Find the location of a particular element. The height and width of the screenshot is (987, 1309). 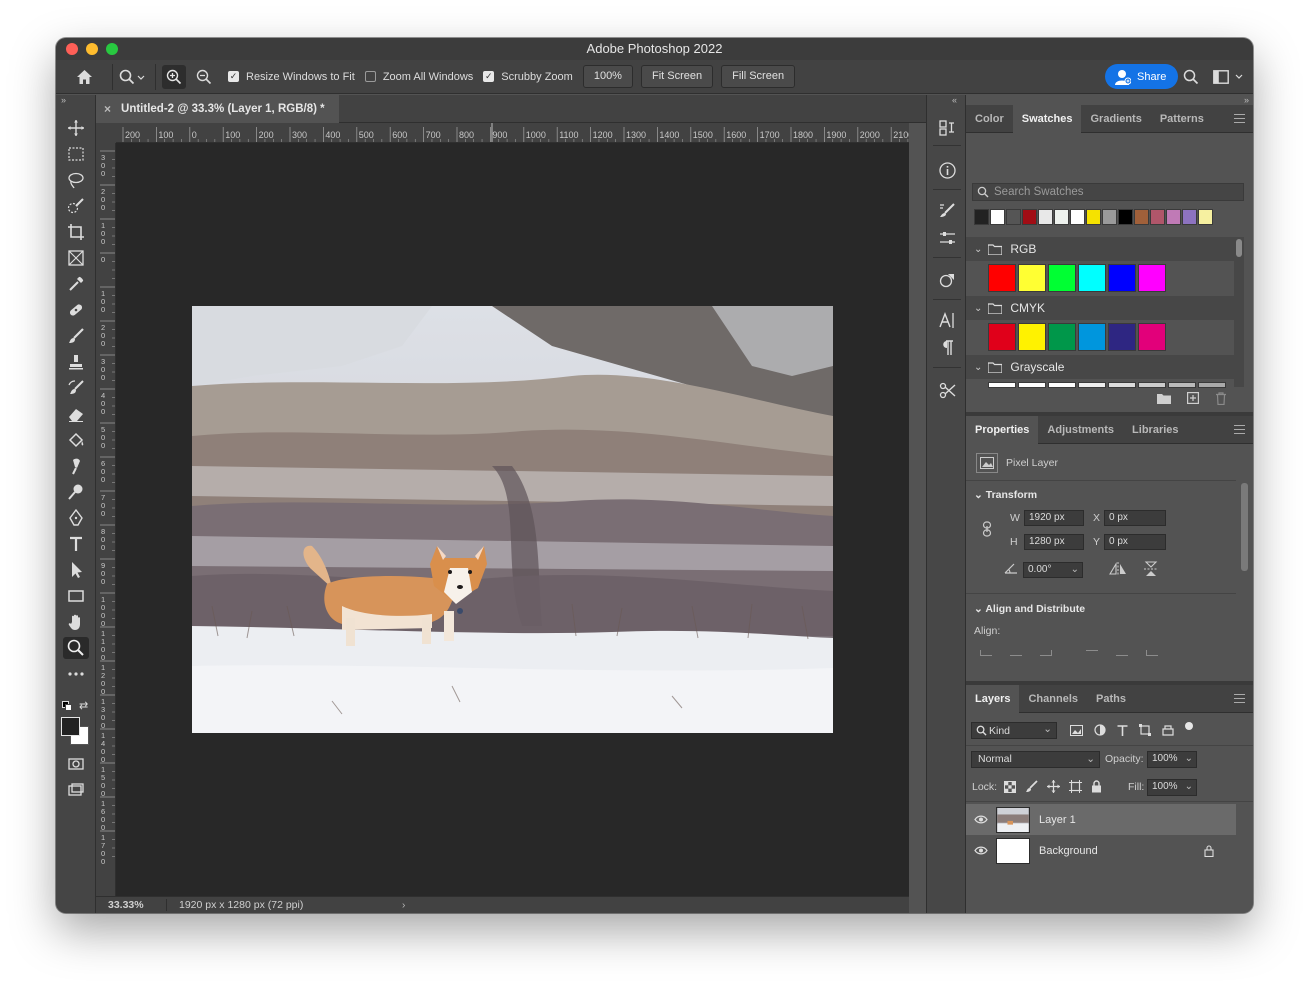

tab-adjustments: Adjustments is located at coordinates (1080, 430).